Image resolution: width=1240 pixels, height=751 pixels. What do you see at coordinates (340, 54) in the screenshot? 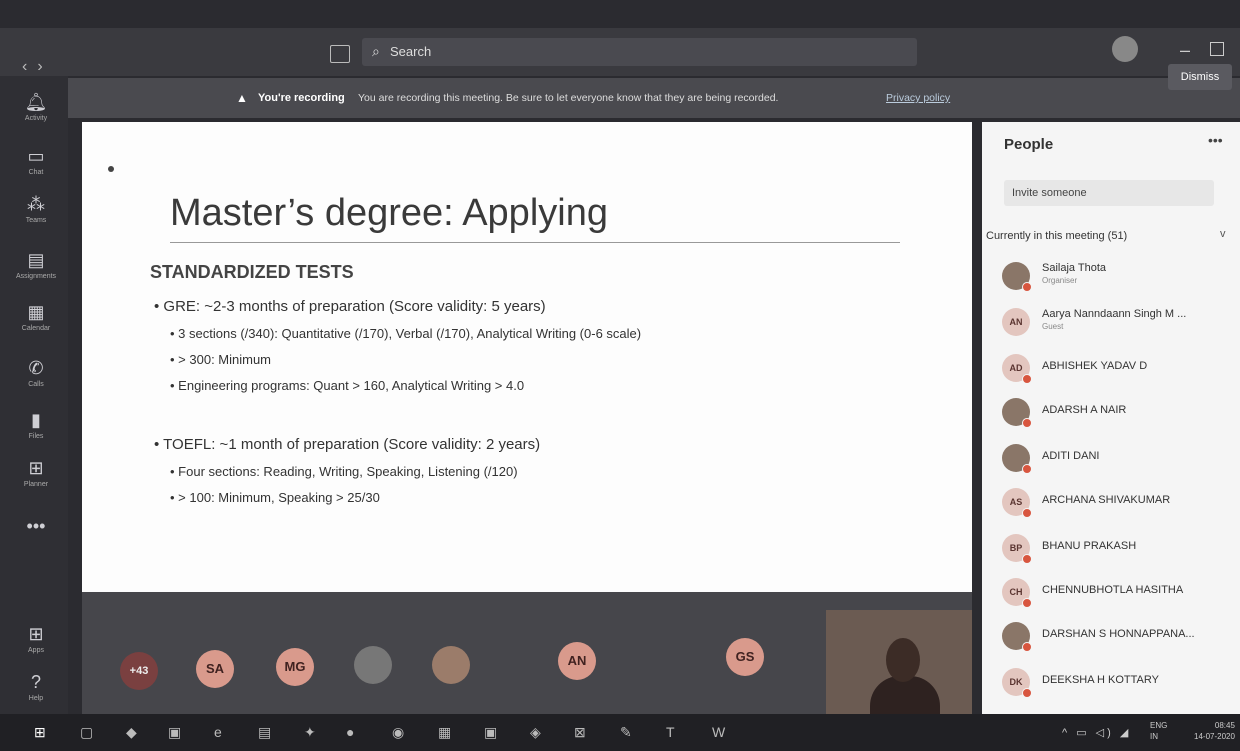
I see `compose-icon` at bounding box center [340, 54].